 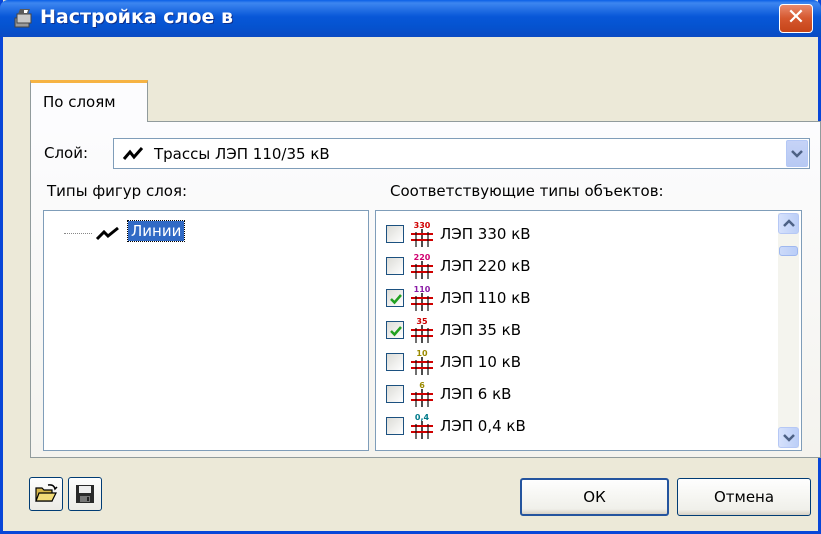 What do you see at coordinates (571, 395) in the screenshot?
I see `object-type-item: 6 ЛЭП 6 кВ` at bounding box center [571, 395].